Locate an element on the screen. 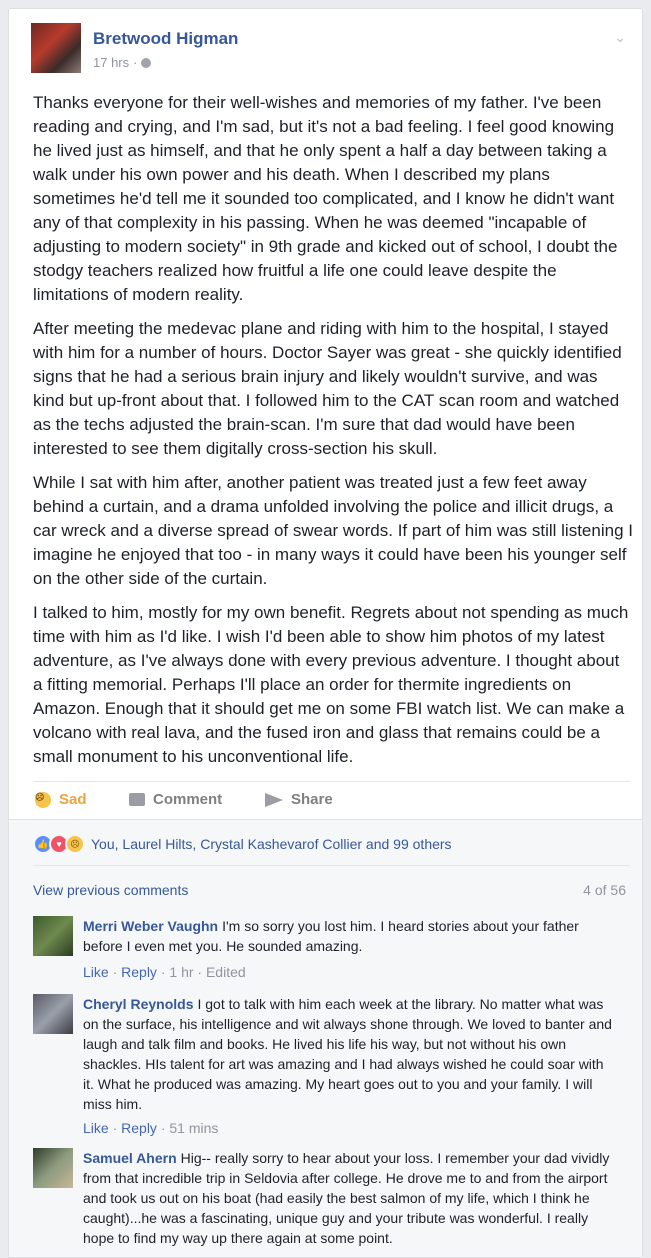  sad-reaction-icon: ☹ is located at coordinates (75, 844).